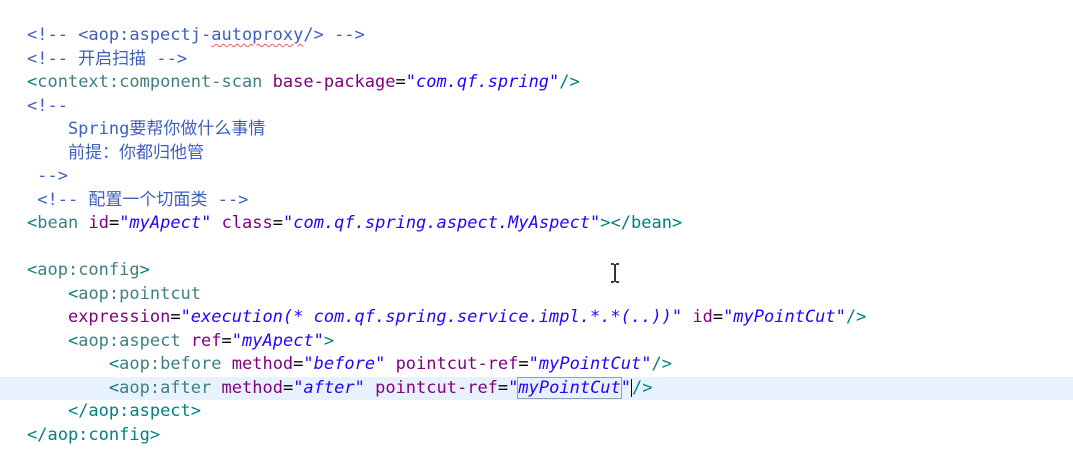 The image size is (1073, 464). Describe the element at coordinates (536, 107) in the screenshot. I see `code-line-4: <!--` at that location.